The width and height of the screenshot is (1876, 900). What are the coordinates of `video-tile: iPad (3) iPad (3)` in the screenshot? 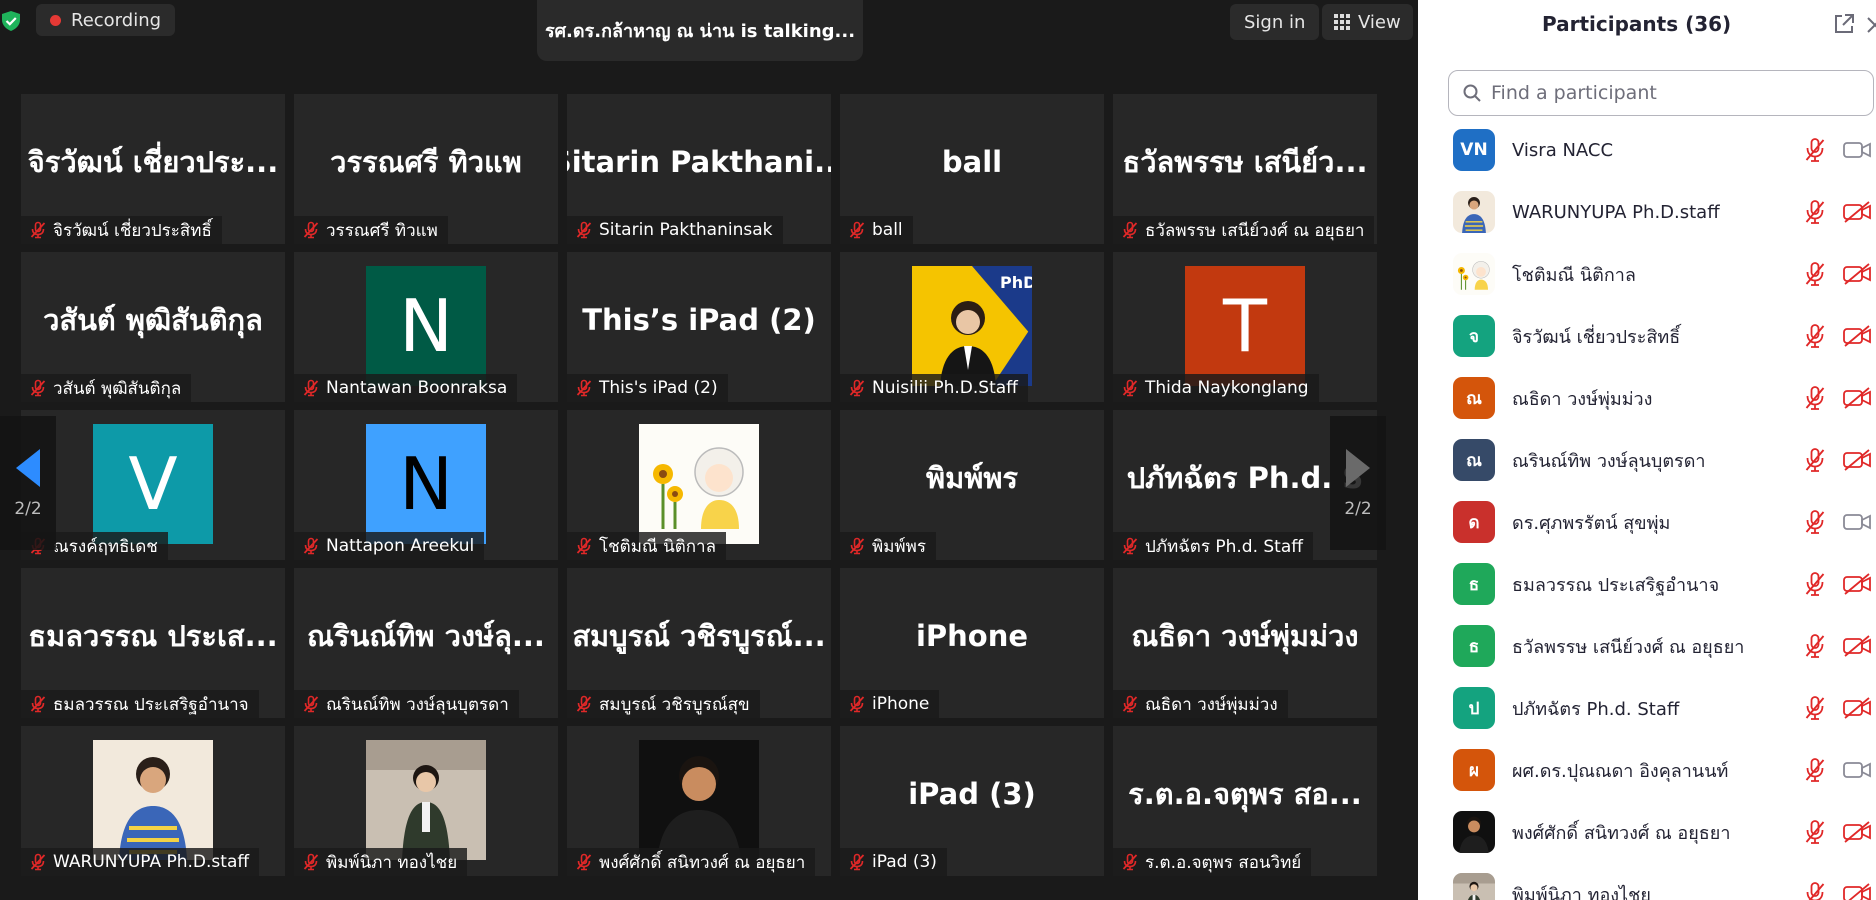 It's located at (972, 801).